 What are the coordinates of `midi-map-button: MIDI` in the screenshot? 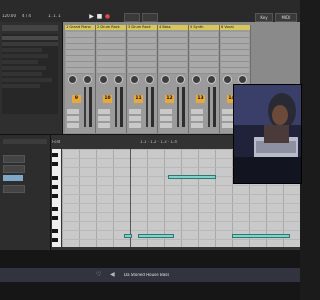 It's located at (286, 17).